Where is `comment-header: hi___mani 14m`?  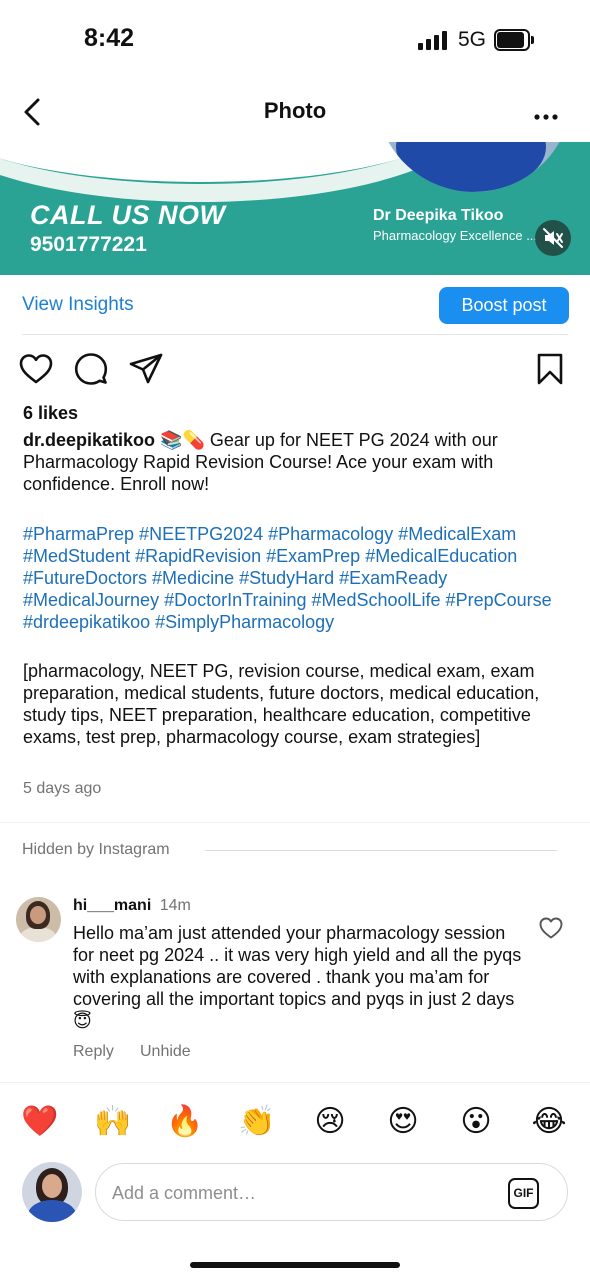
comment-header: hi___mani 14m is located at coordinates (132, 906).